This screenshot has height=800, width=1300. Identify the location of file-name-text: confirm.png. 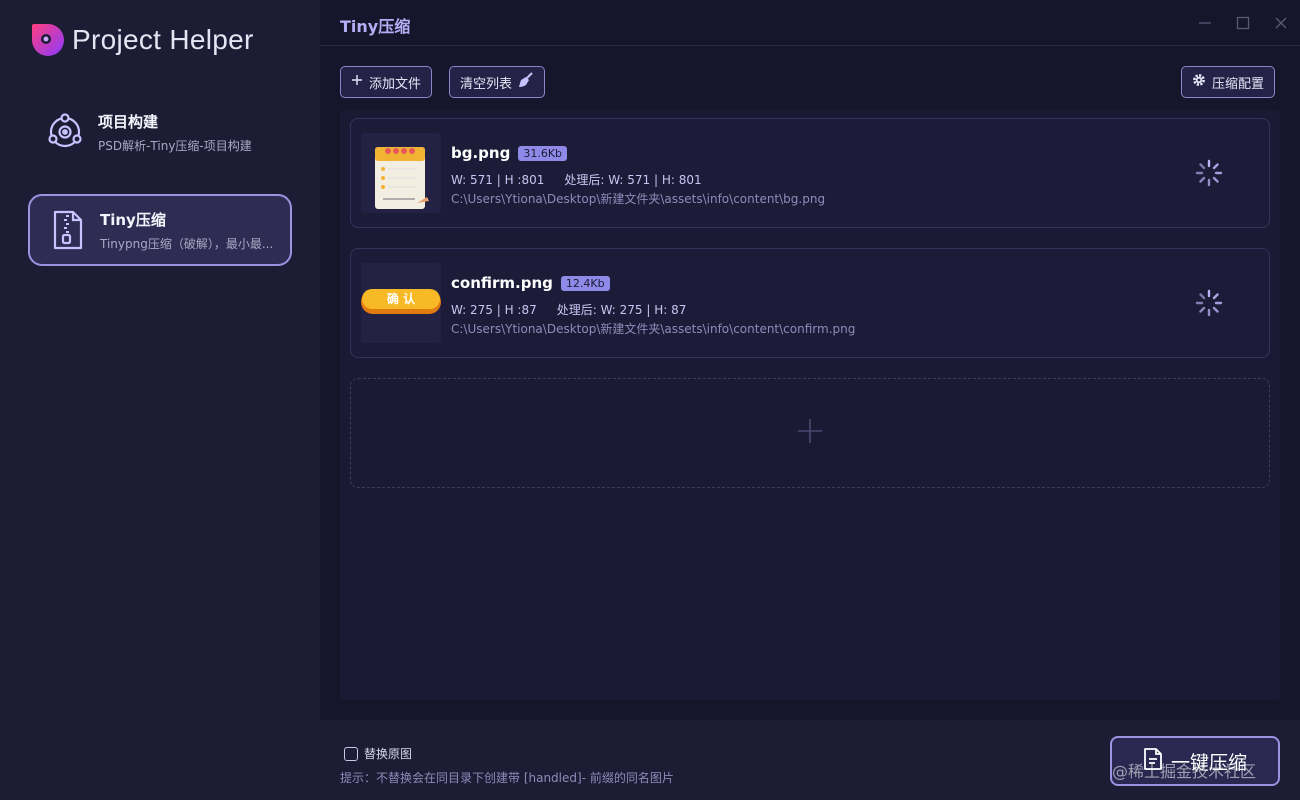
(502, 283).